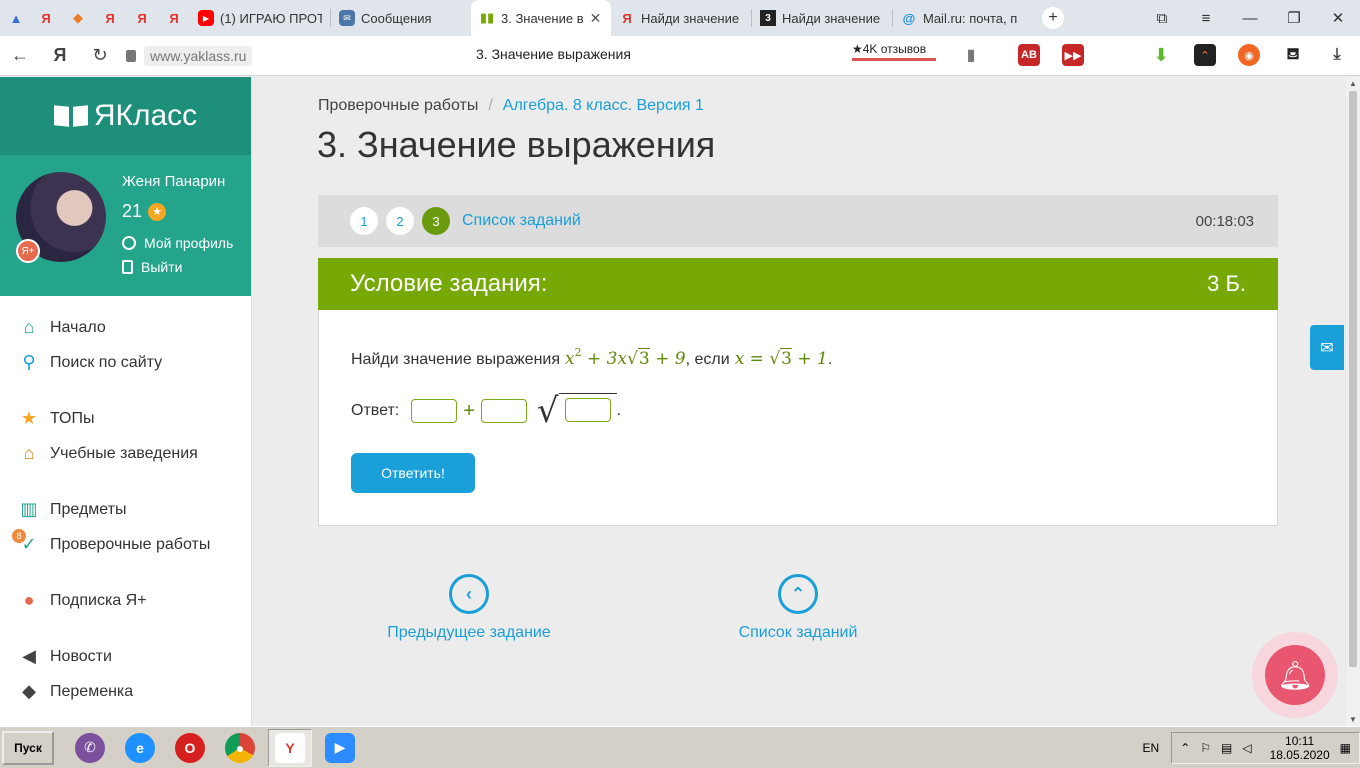  Describe the element at coordinates (619, 410) in the screenshot. I see `answer-period: .` at that location.